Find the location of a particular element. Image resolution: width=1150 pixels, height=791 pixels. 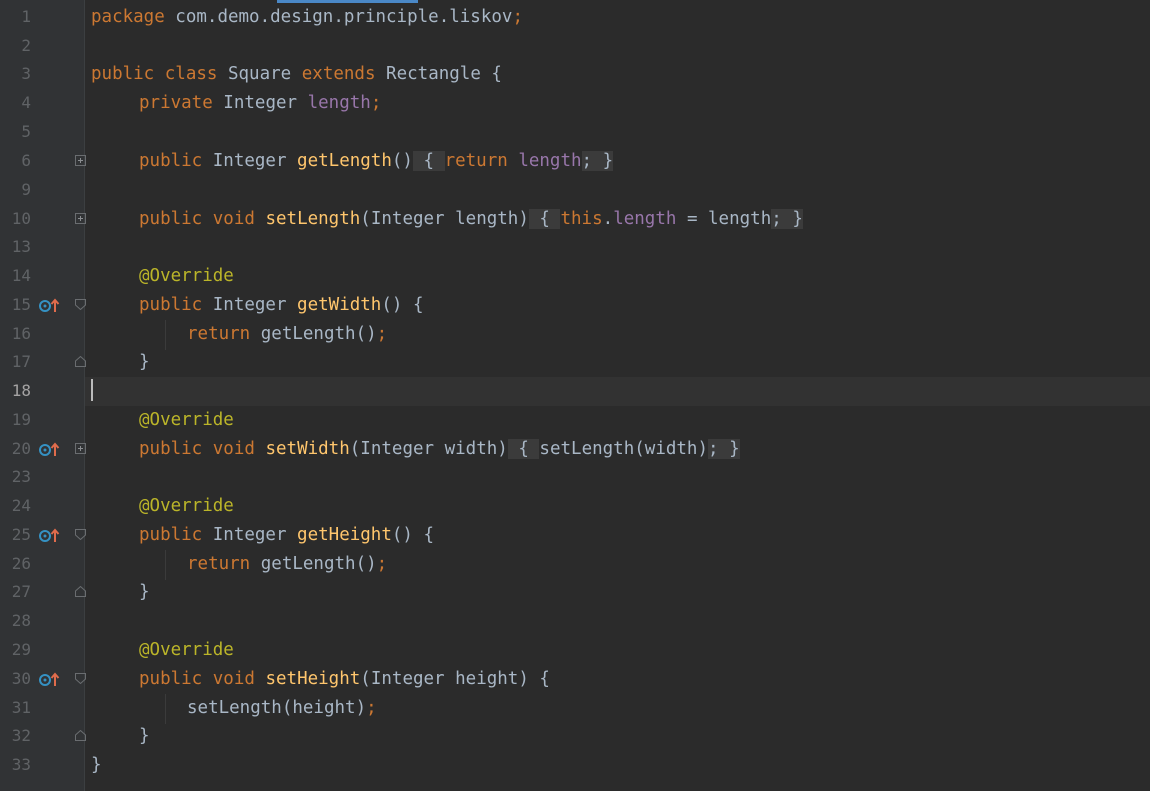

line-number: 29 is located at coordinates (21, 649).